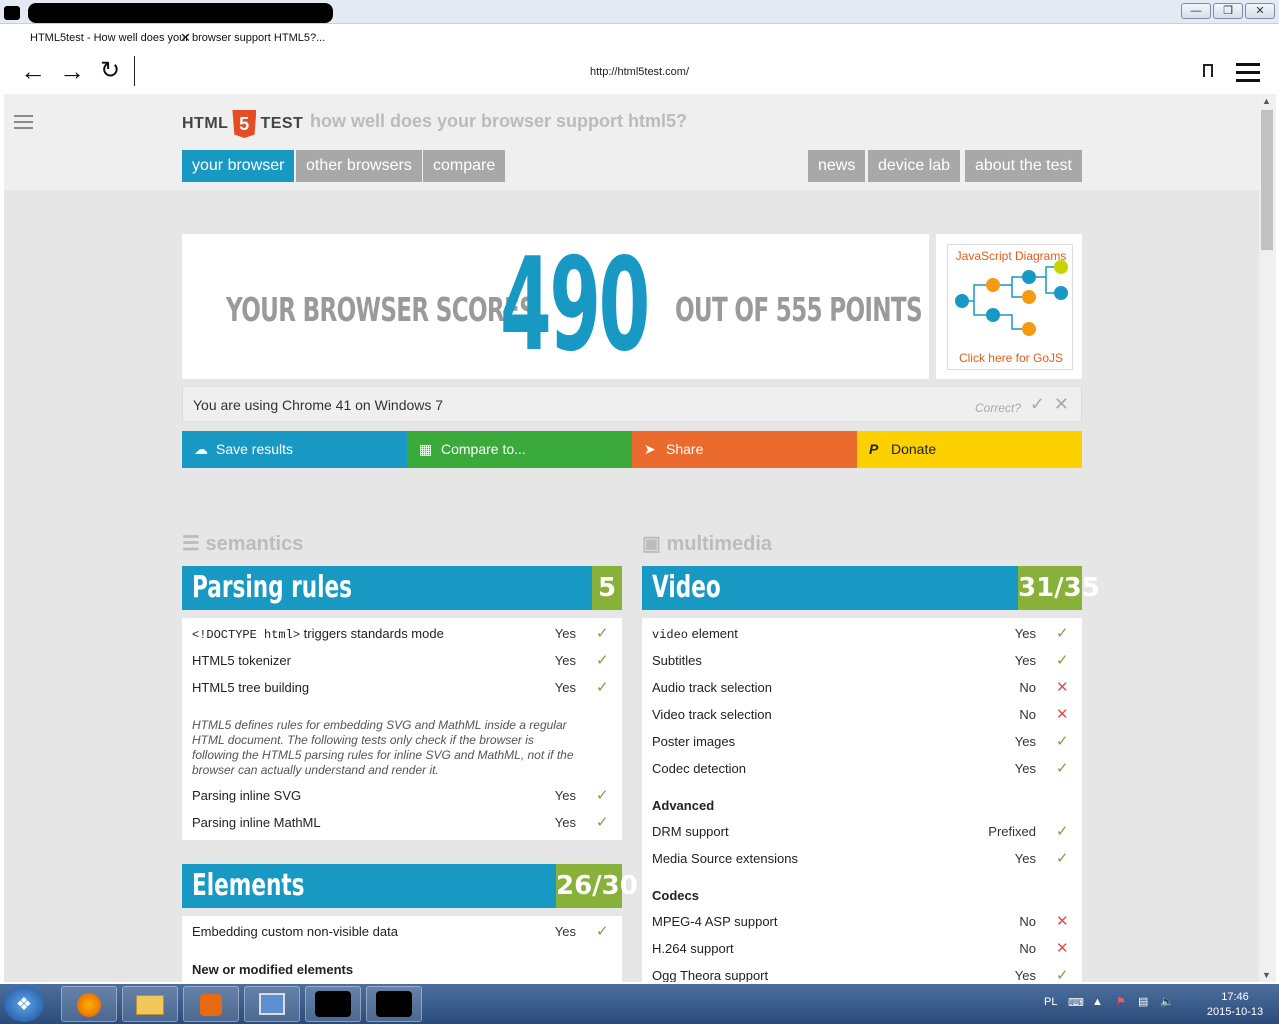 Image resolution: width=1279 pixels, height=1024 pixels. I want to click on score-suffix: OUT OF 555 POINTS, so click(799, 309).